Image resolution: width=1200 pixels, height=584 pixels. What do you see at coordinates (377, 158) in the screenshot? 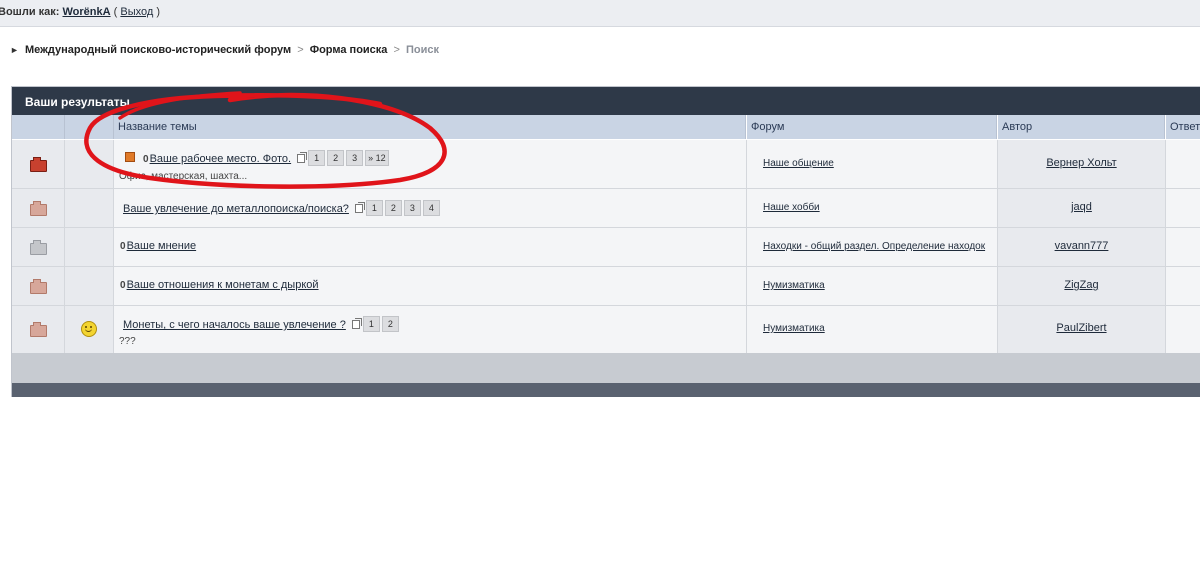
I see `page-link: » 12` at bounding box center [377, 158].